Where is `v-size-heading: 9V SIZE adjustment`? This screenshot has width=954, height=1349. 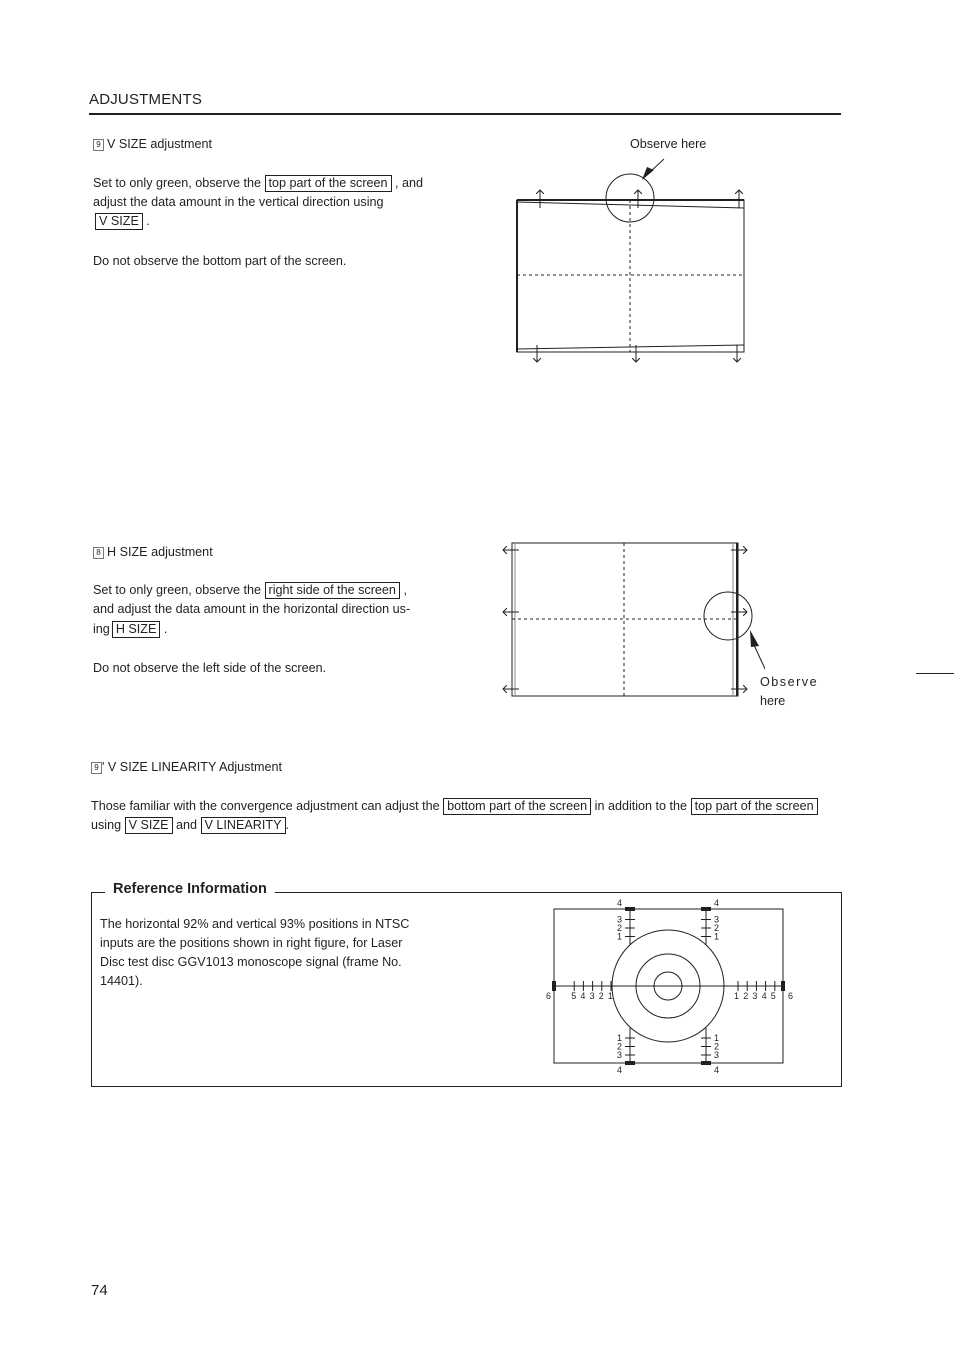
v-size-heading: 9V SIZE adjustment is located at coordinates (152, 145).